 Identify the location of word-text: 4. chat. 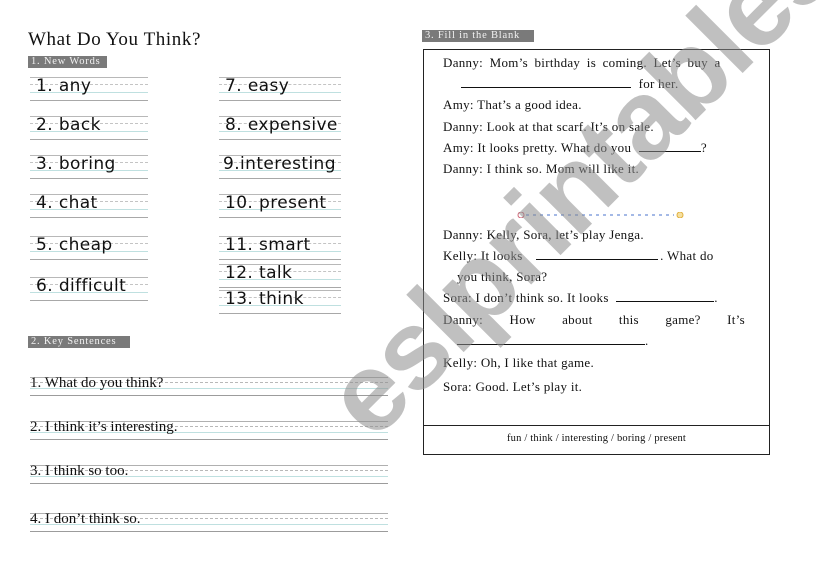
(67, 203).